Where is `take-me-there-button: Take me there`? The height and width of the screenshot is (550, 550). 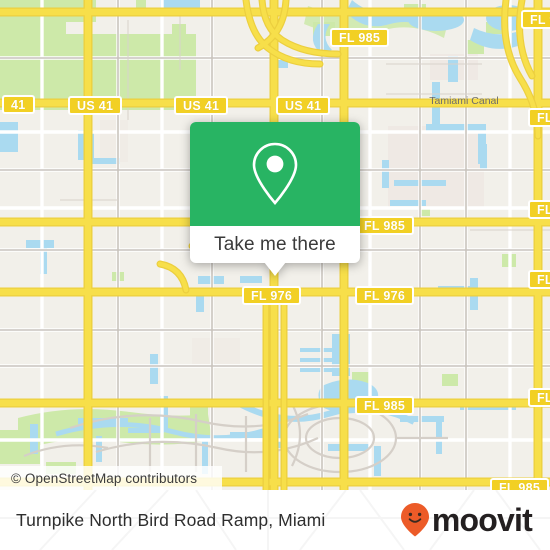 take-me-there-button: Take me there is located at coordinates (275, 244).